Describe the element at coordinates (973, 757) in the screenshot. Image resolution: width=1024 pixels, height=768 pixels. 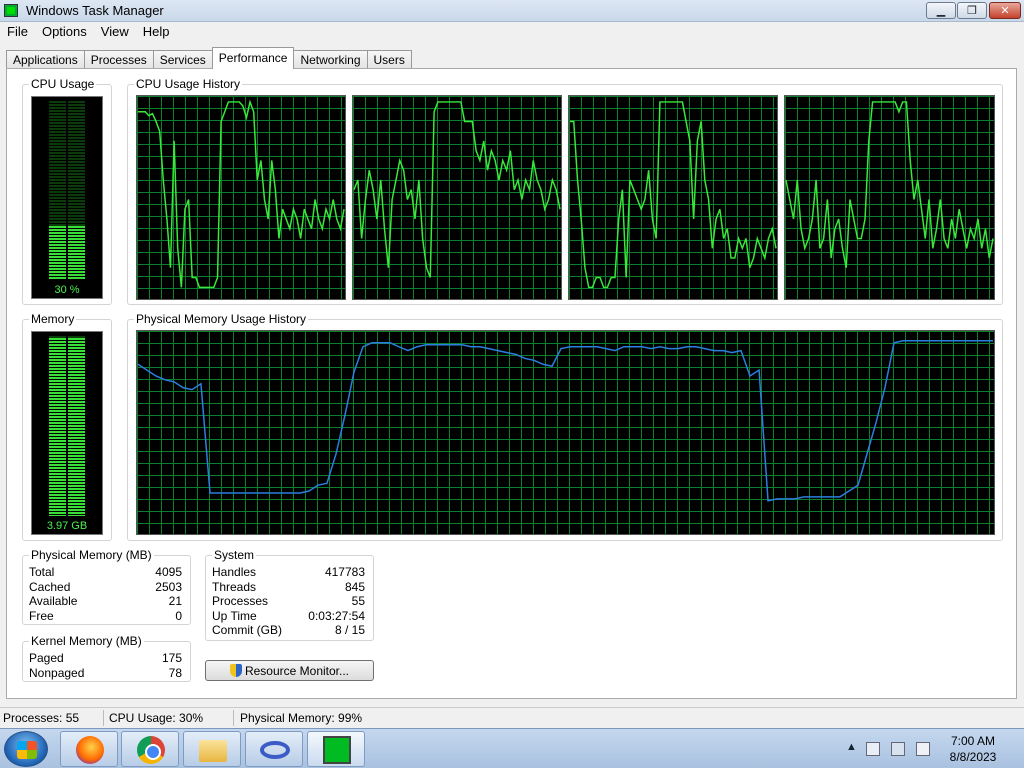
I see `clock-date: 8/8/2023` at that location.